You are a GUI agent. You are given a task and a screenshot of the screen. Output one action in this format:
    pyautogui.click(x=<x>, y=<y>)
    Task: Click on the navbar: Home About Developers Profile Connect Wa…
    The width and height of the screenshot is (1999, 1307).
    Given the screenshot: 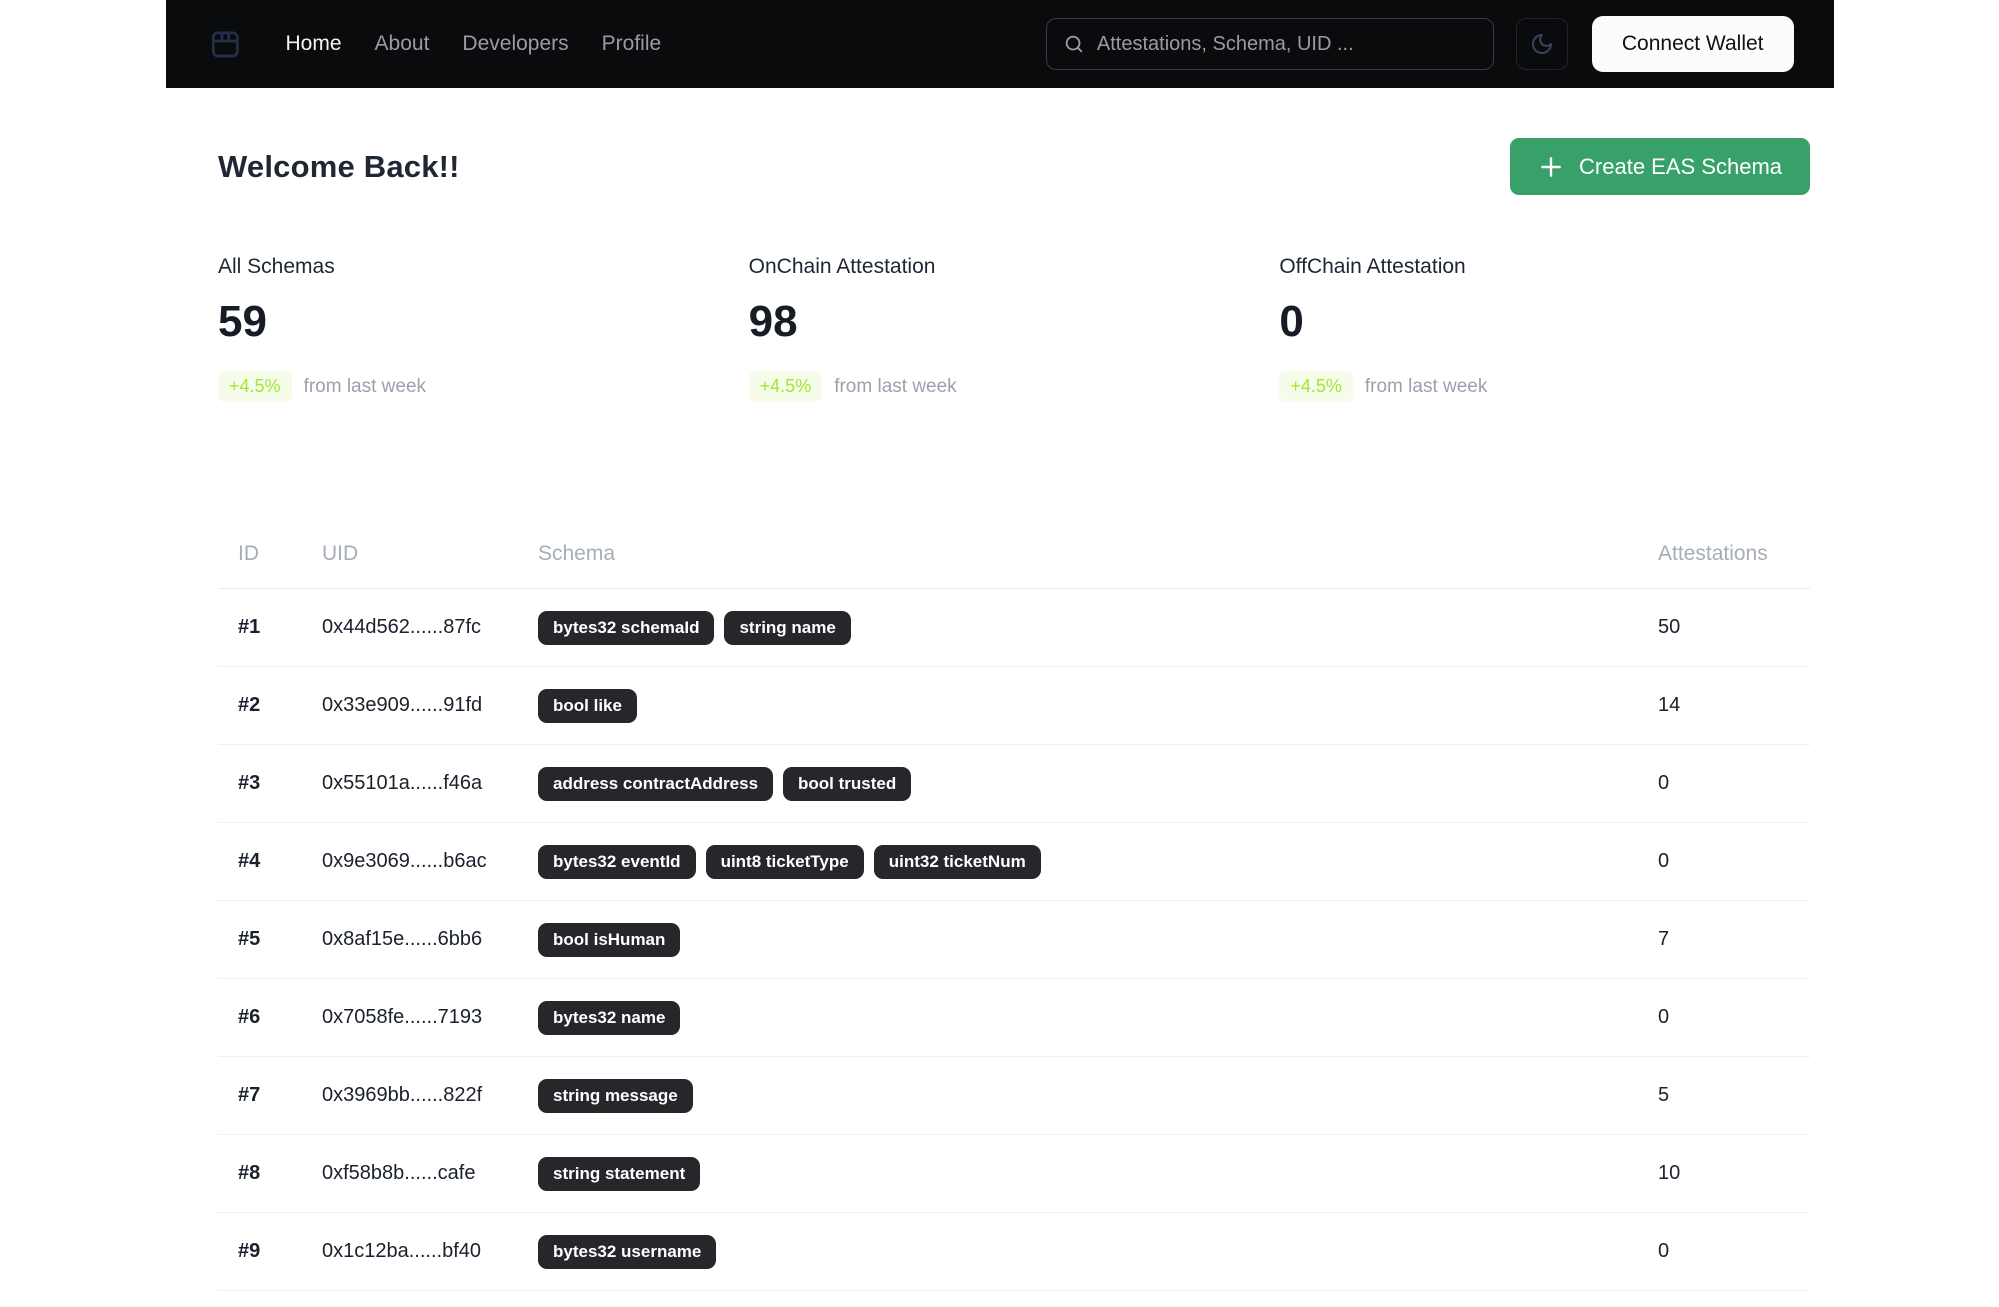 What is the action you would take?
    pyautogui.click(x=999, y=44)
    